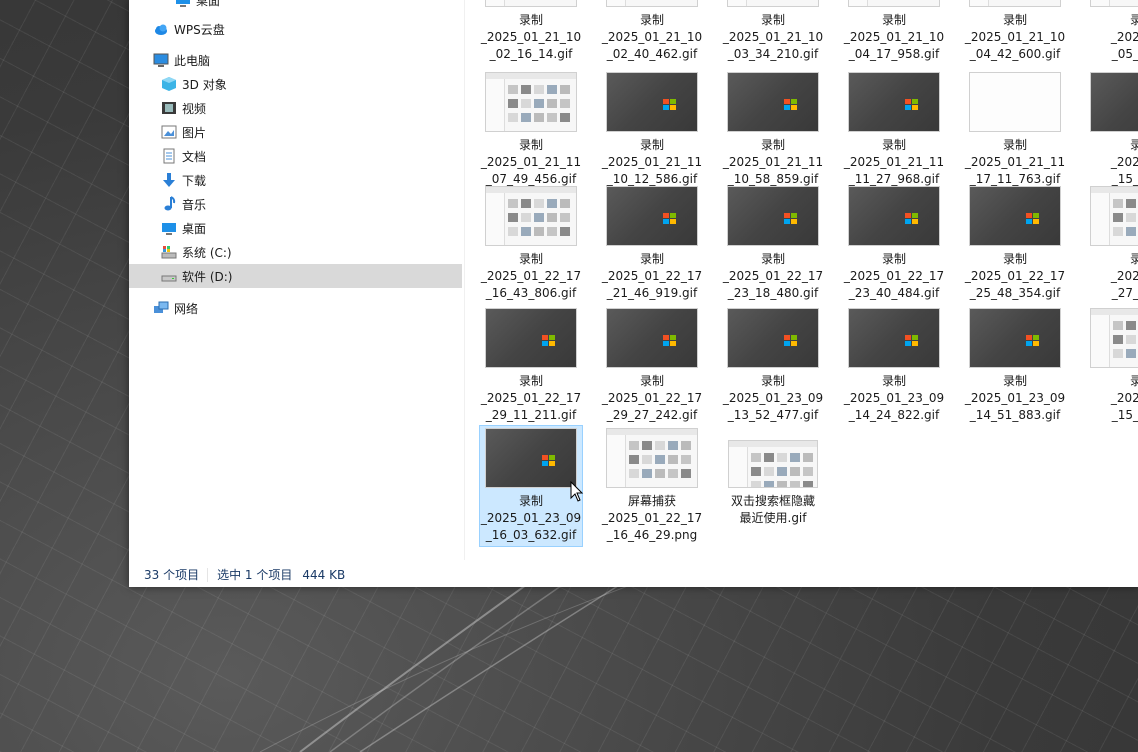 The image size is (1138, 752). What do you see at coordinates (531, 54) in the screenshot?
I see `file-name-line-3: _02_16_14.gif` at bounding box center [531, 54].